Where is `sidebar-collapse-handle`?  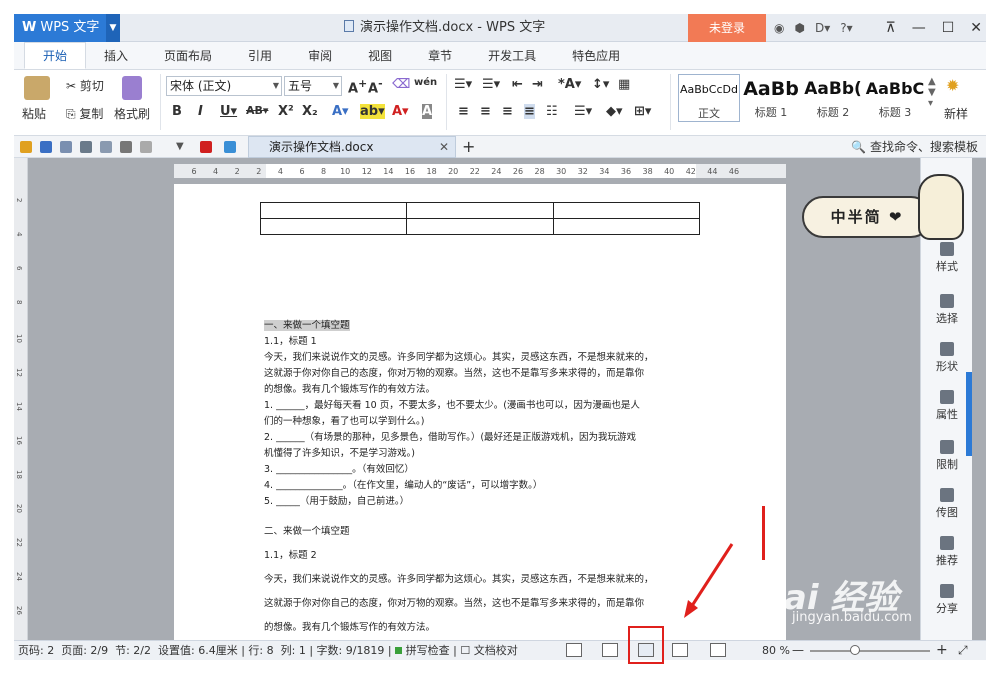 sidebar-collapse-handle is located at coordinates (969, 414).